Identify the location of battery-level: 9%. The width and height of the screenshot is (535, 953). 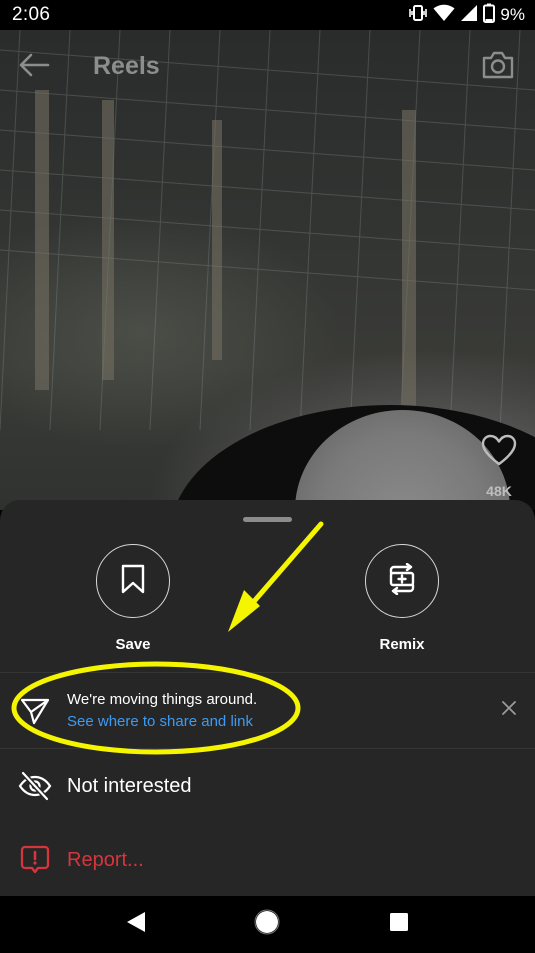
(512, 14).